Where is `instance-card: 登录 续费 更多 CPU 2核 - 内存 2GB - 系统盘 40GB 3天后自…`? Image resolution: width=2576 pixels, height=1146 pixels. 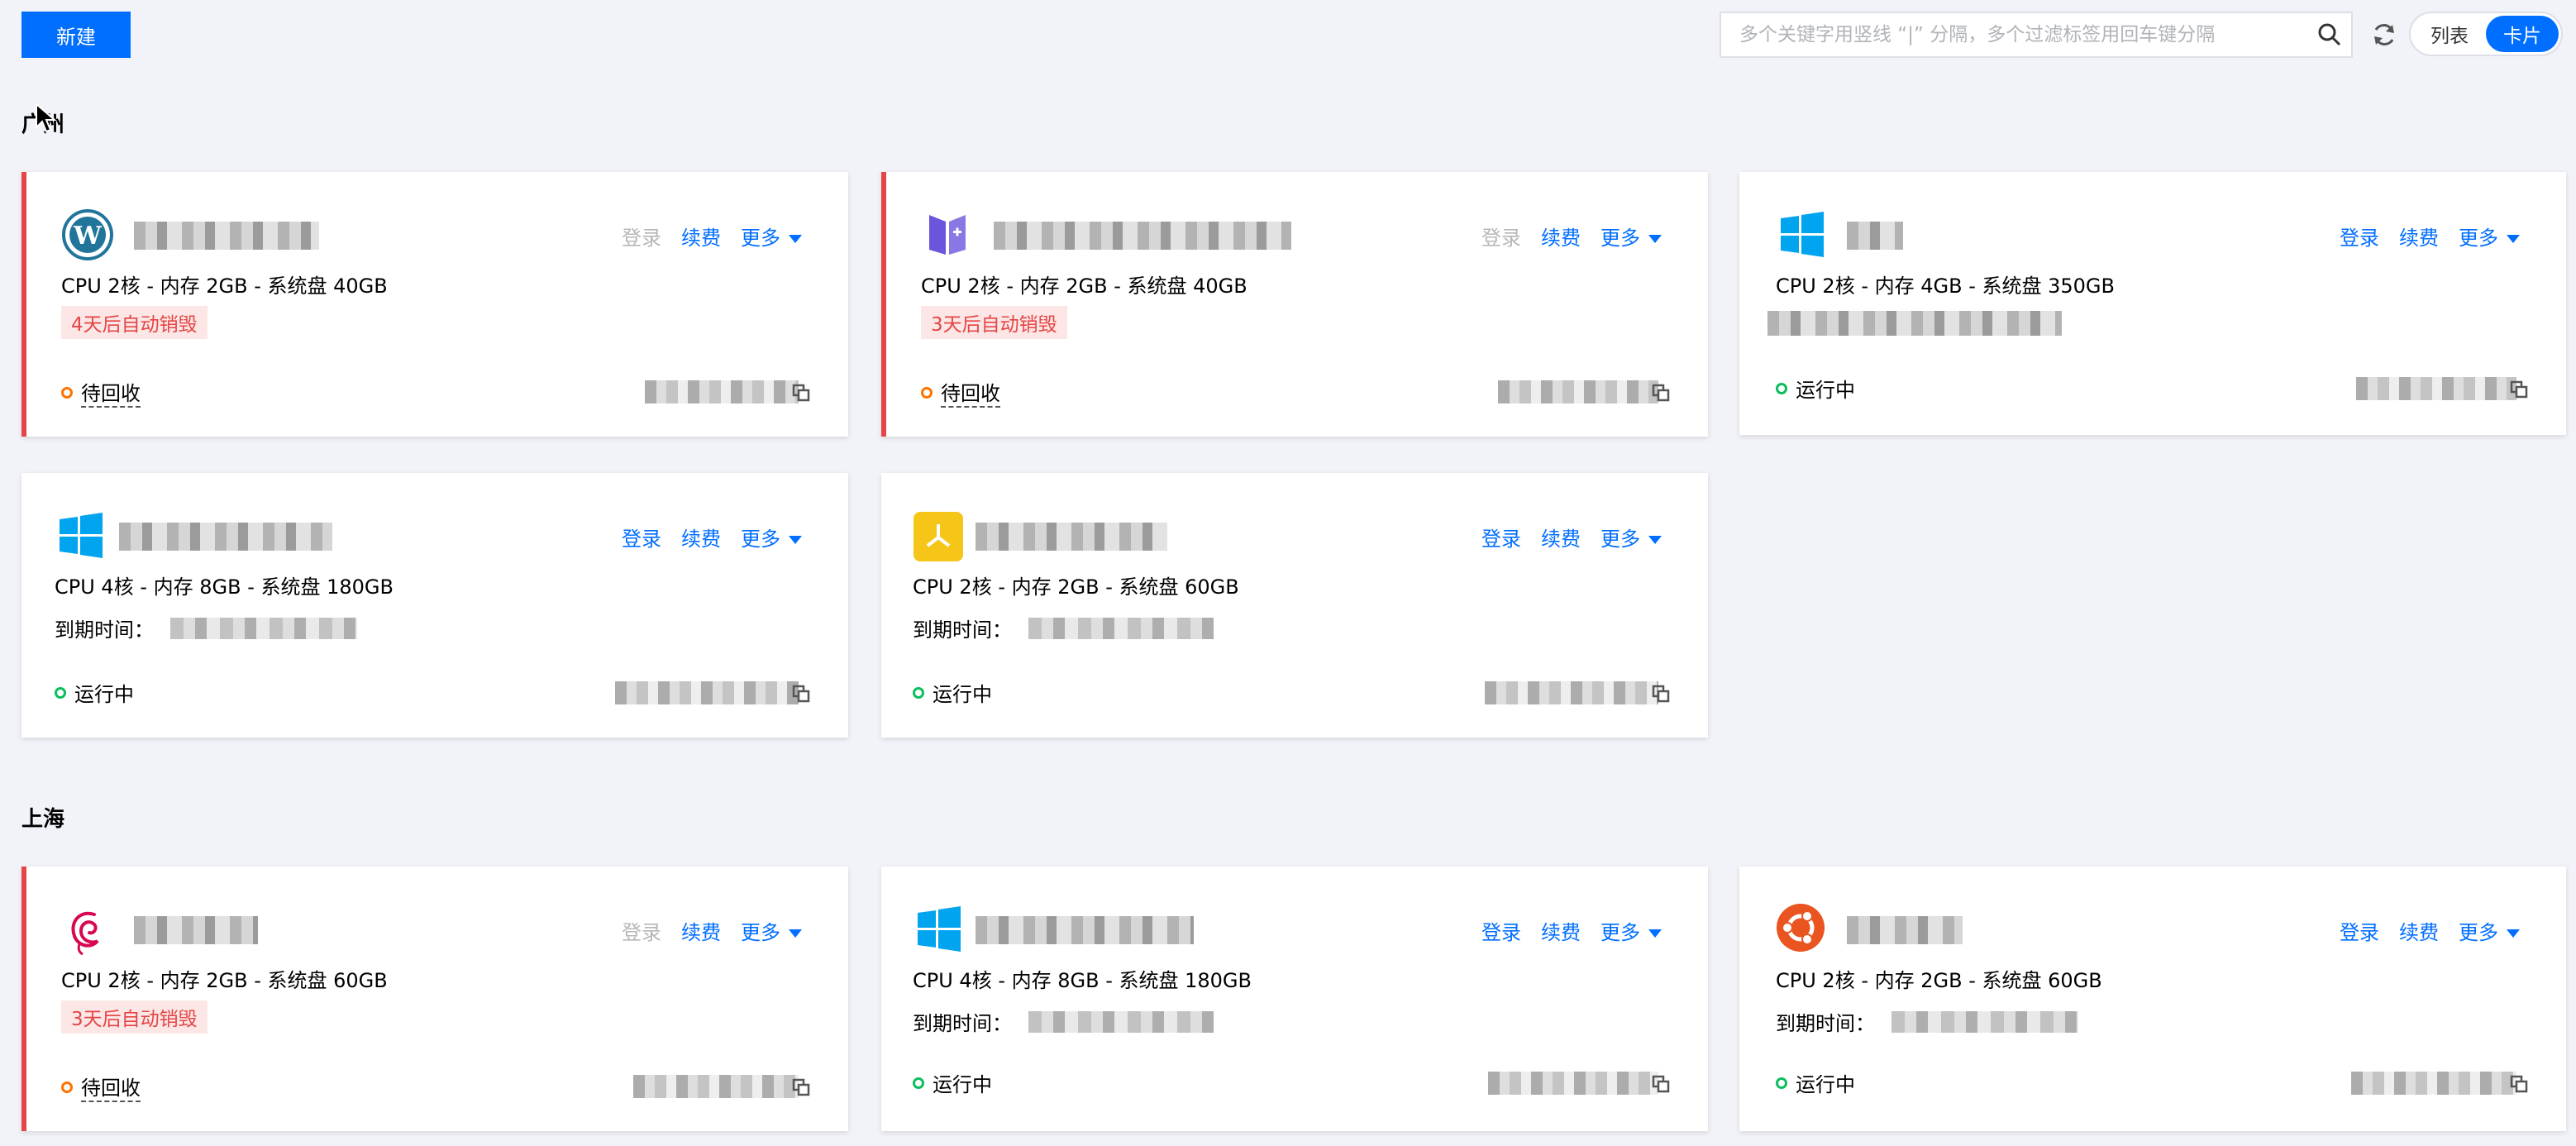 instance-card: 登录 续费 更多 CPU 2核 - 内存 2GB - 系统盘 40GB 3天后自… is located at coordinates (1294, 304).